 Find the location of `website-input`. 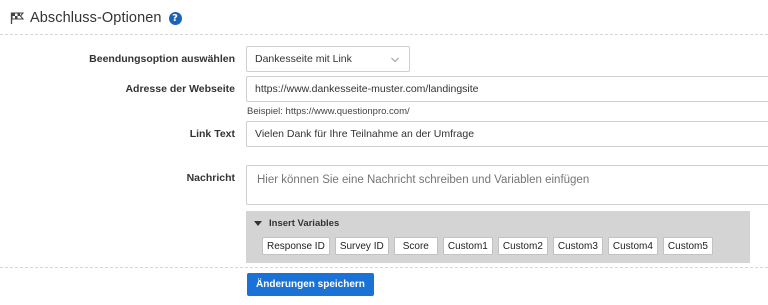

website-input is located at coordinates (507, 89).